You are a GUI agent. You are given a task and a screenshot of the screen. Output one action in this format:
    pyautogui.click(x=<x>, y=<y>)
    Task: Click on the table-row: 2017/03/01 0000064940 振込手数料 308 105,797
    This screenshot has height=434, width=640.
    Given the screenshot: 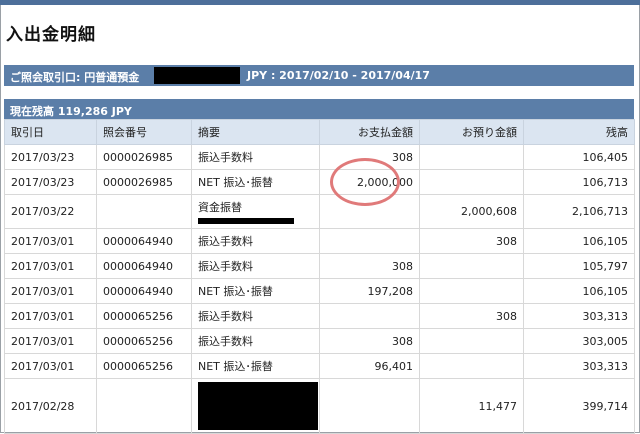 What is the action you would take?
    pyautogui.click(x=319, y=266)
    